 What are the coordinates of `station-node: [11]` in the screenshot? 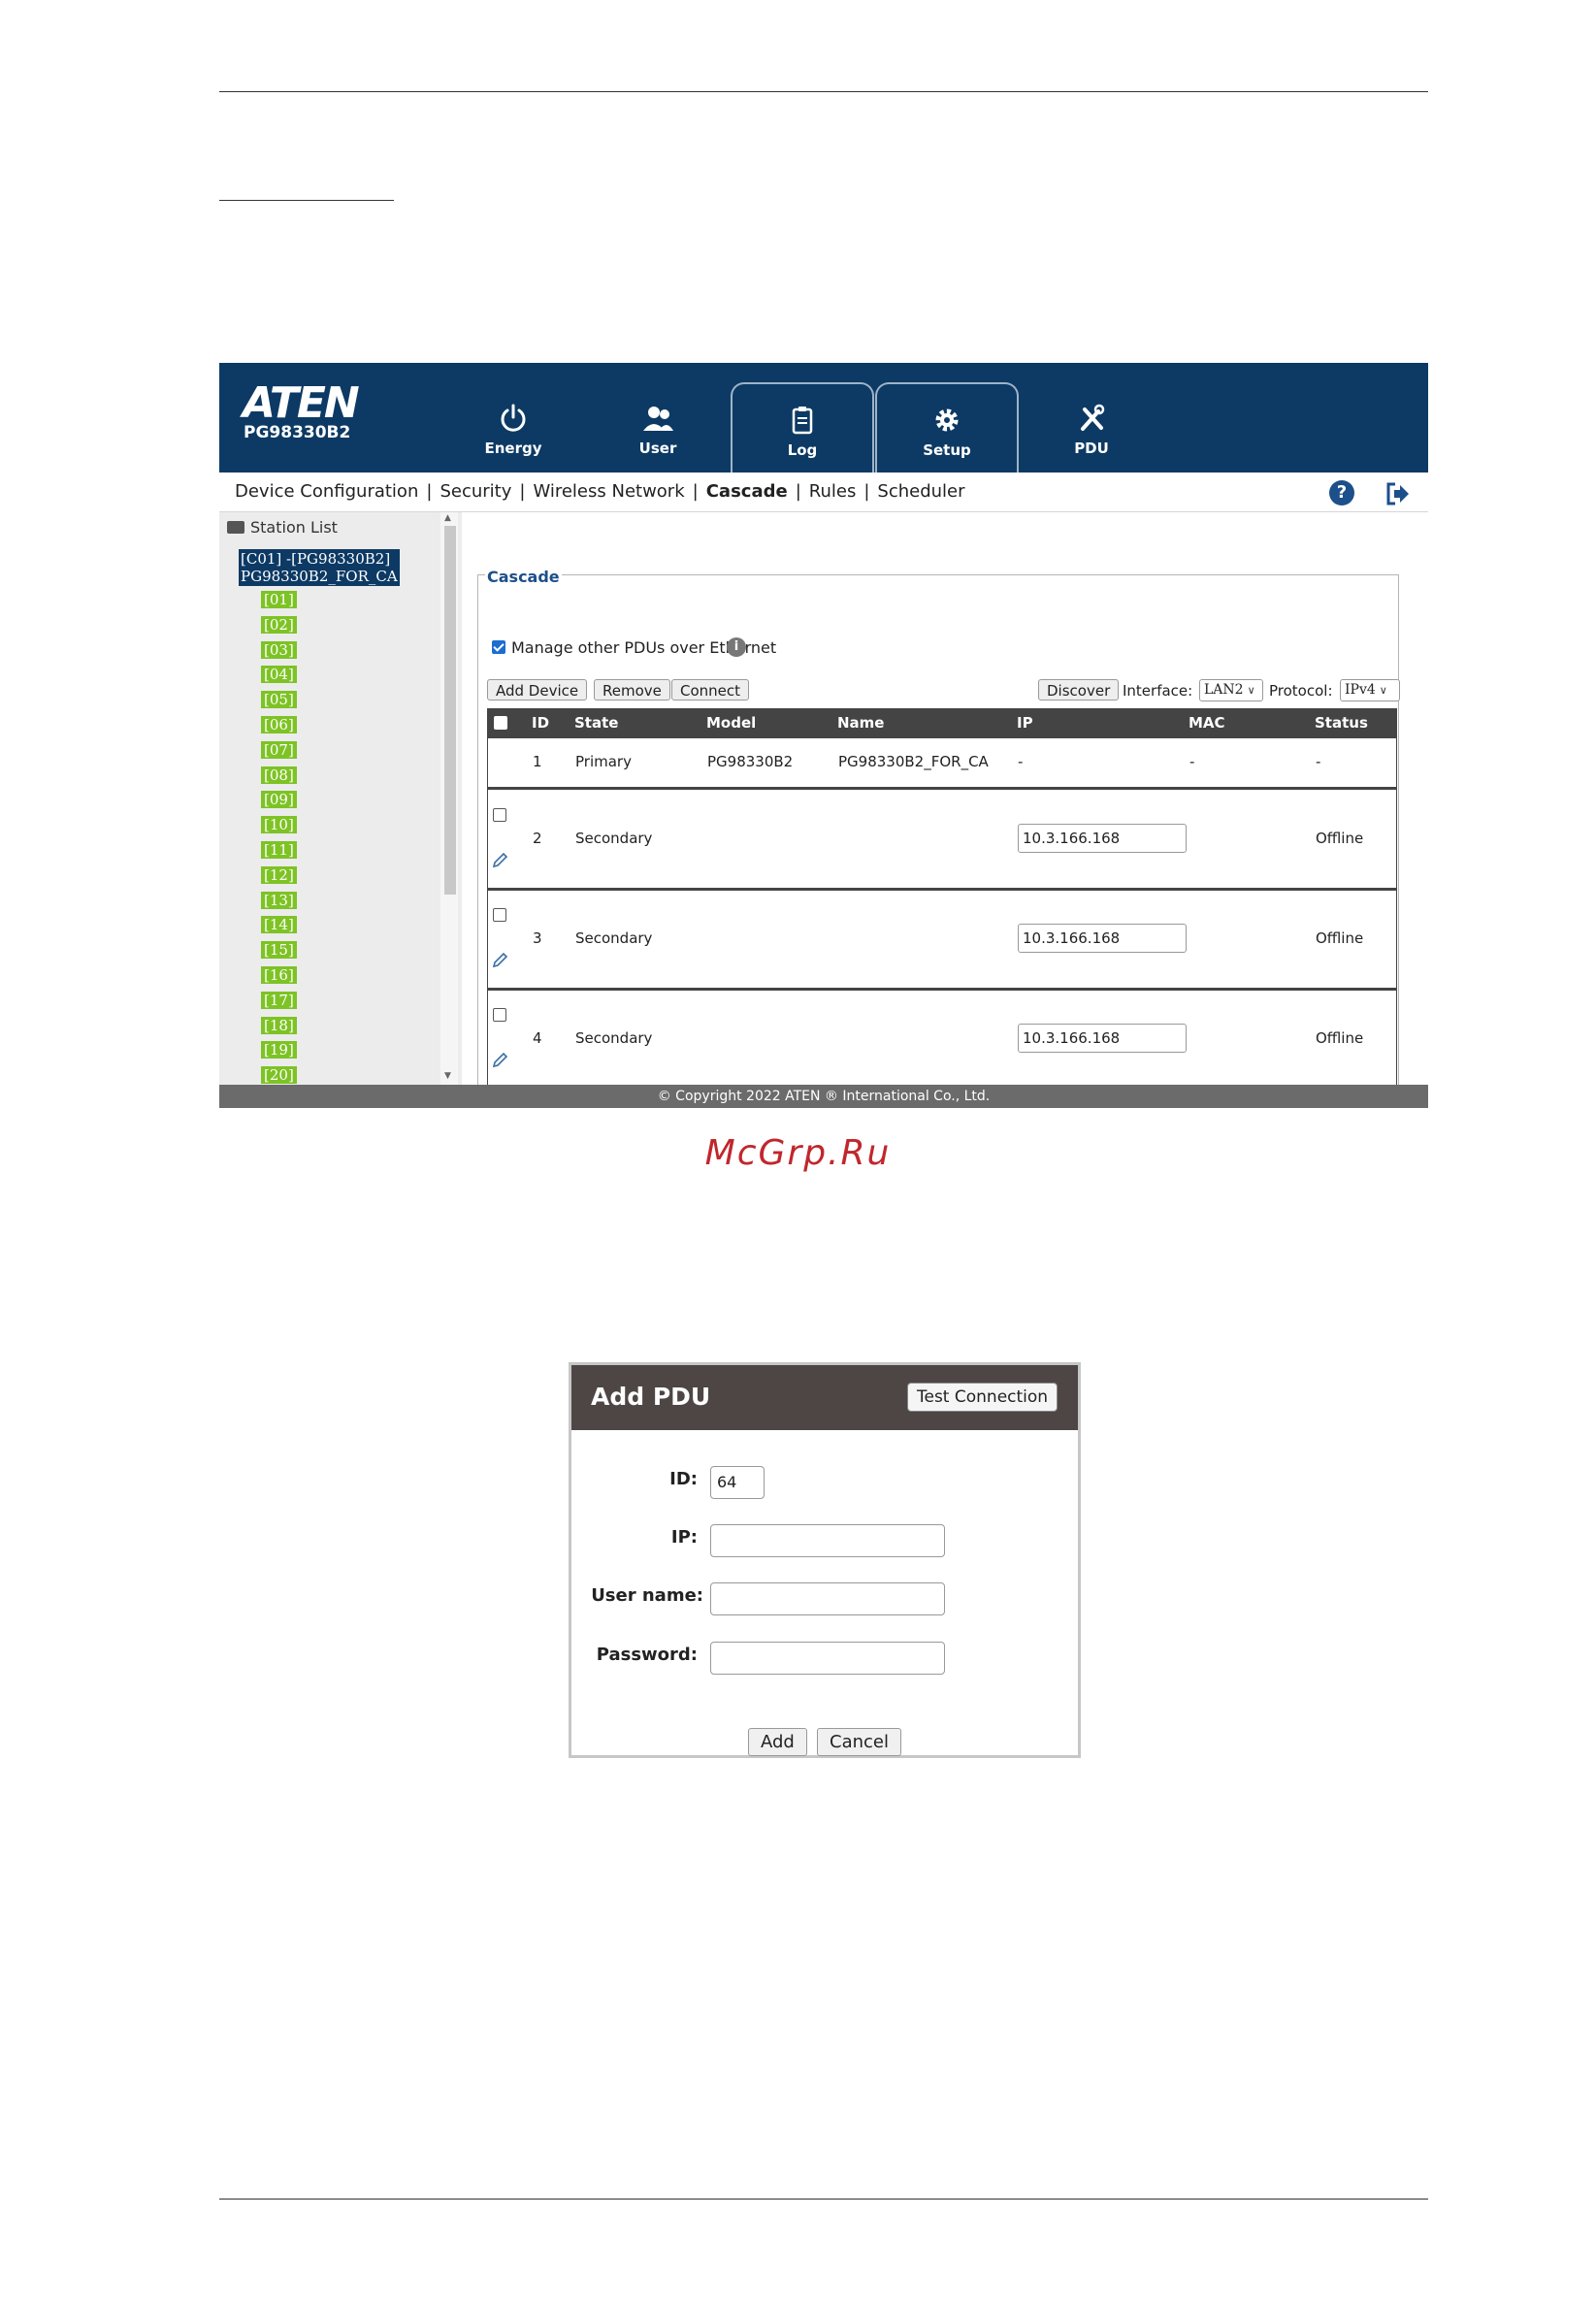 It's located at (279, 853).